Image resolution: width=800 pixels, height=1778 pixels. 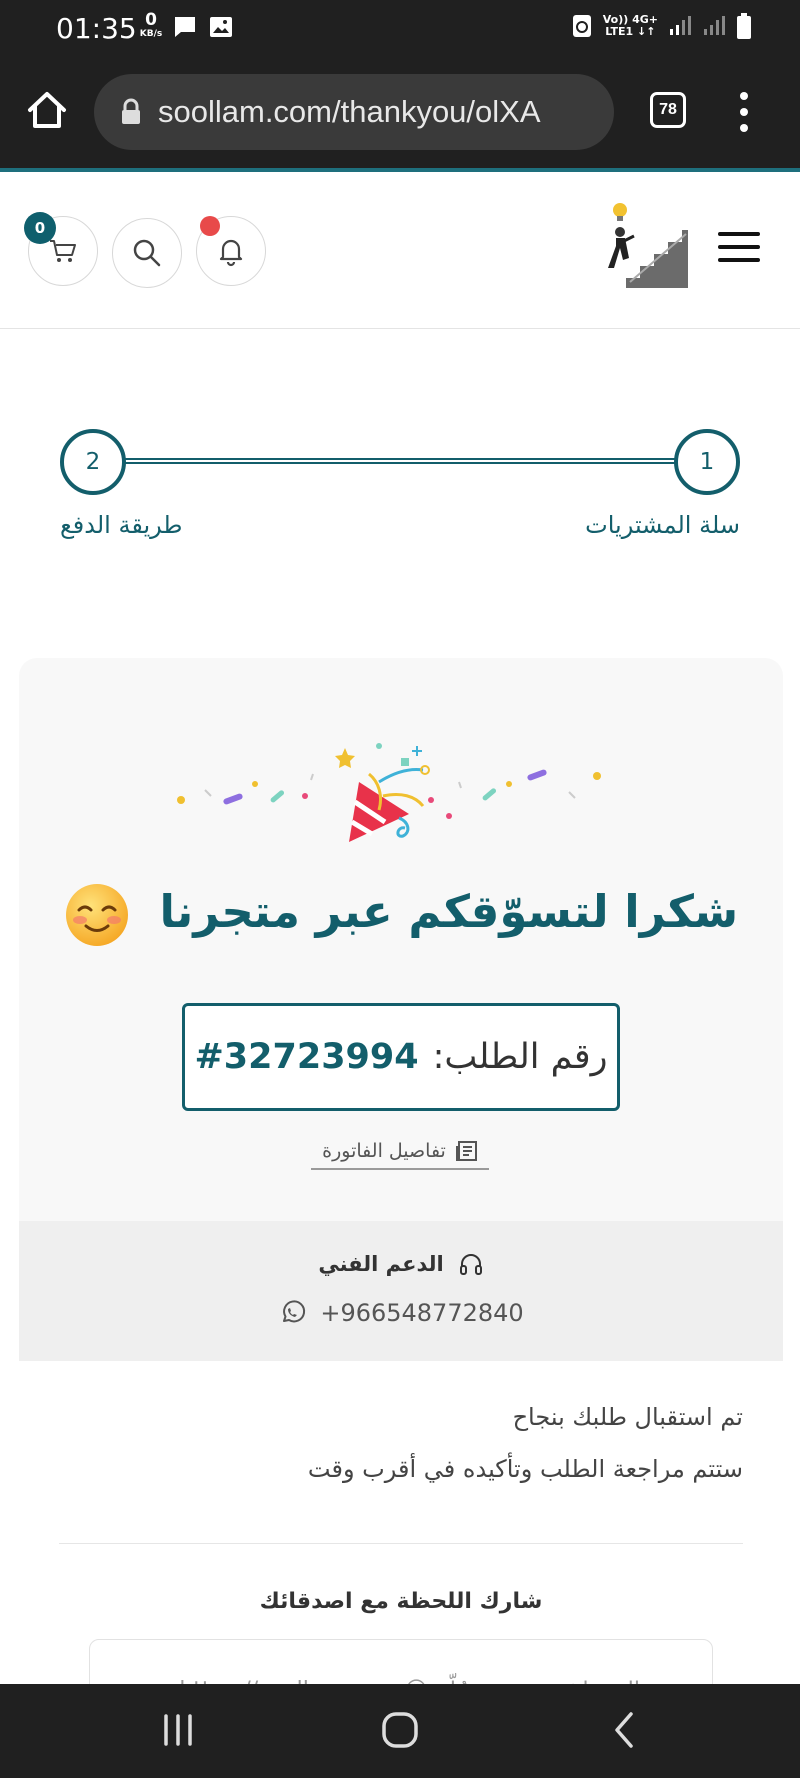 I want to click on bell-icon, so click(x=231, y=253).